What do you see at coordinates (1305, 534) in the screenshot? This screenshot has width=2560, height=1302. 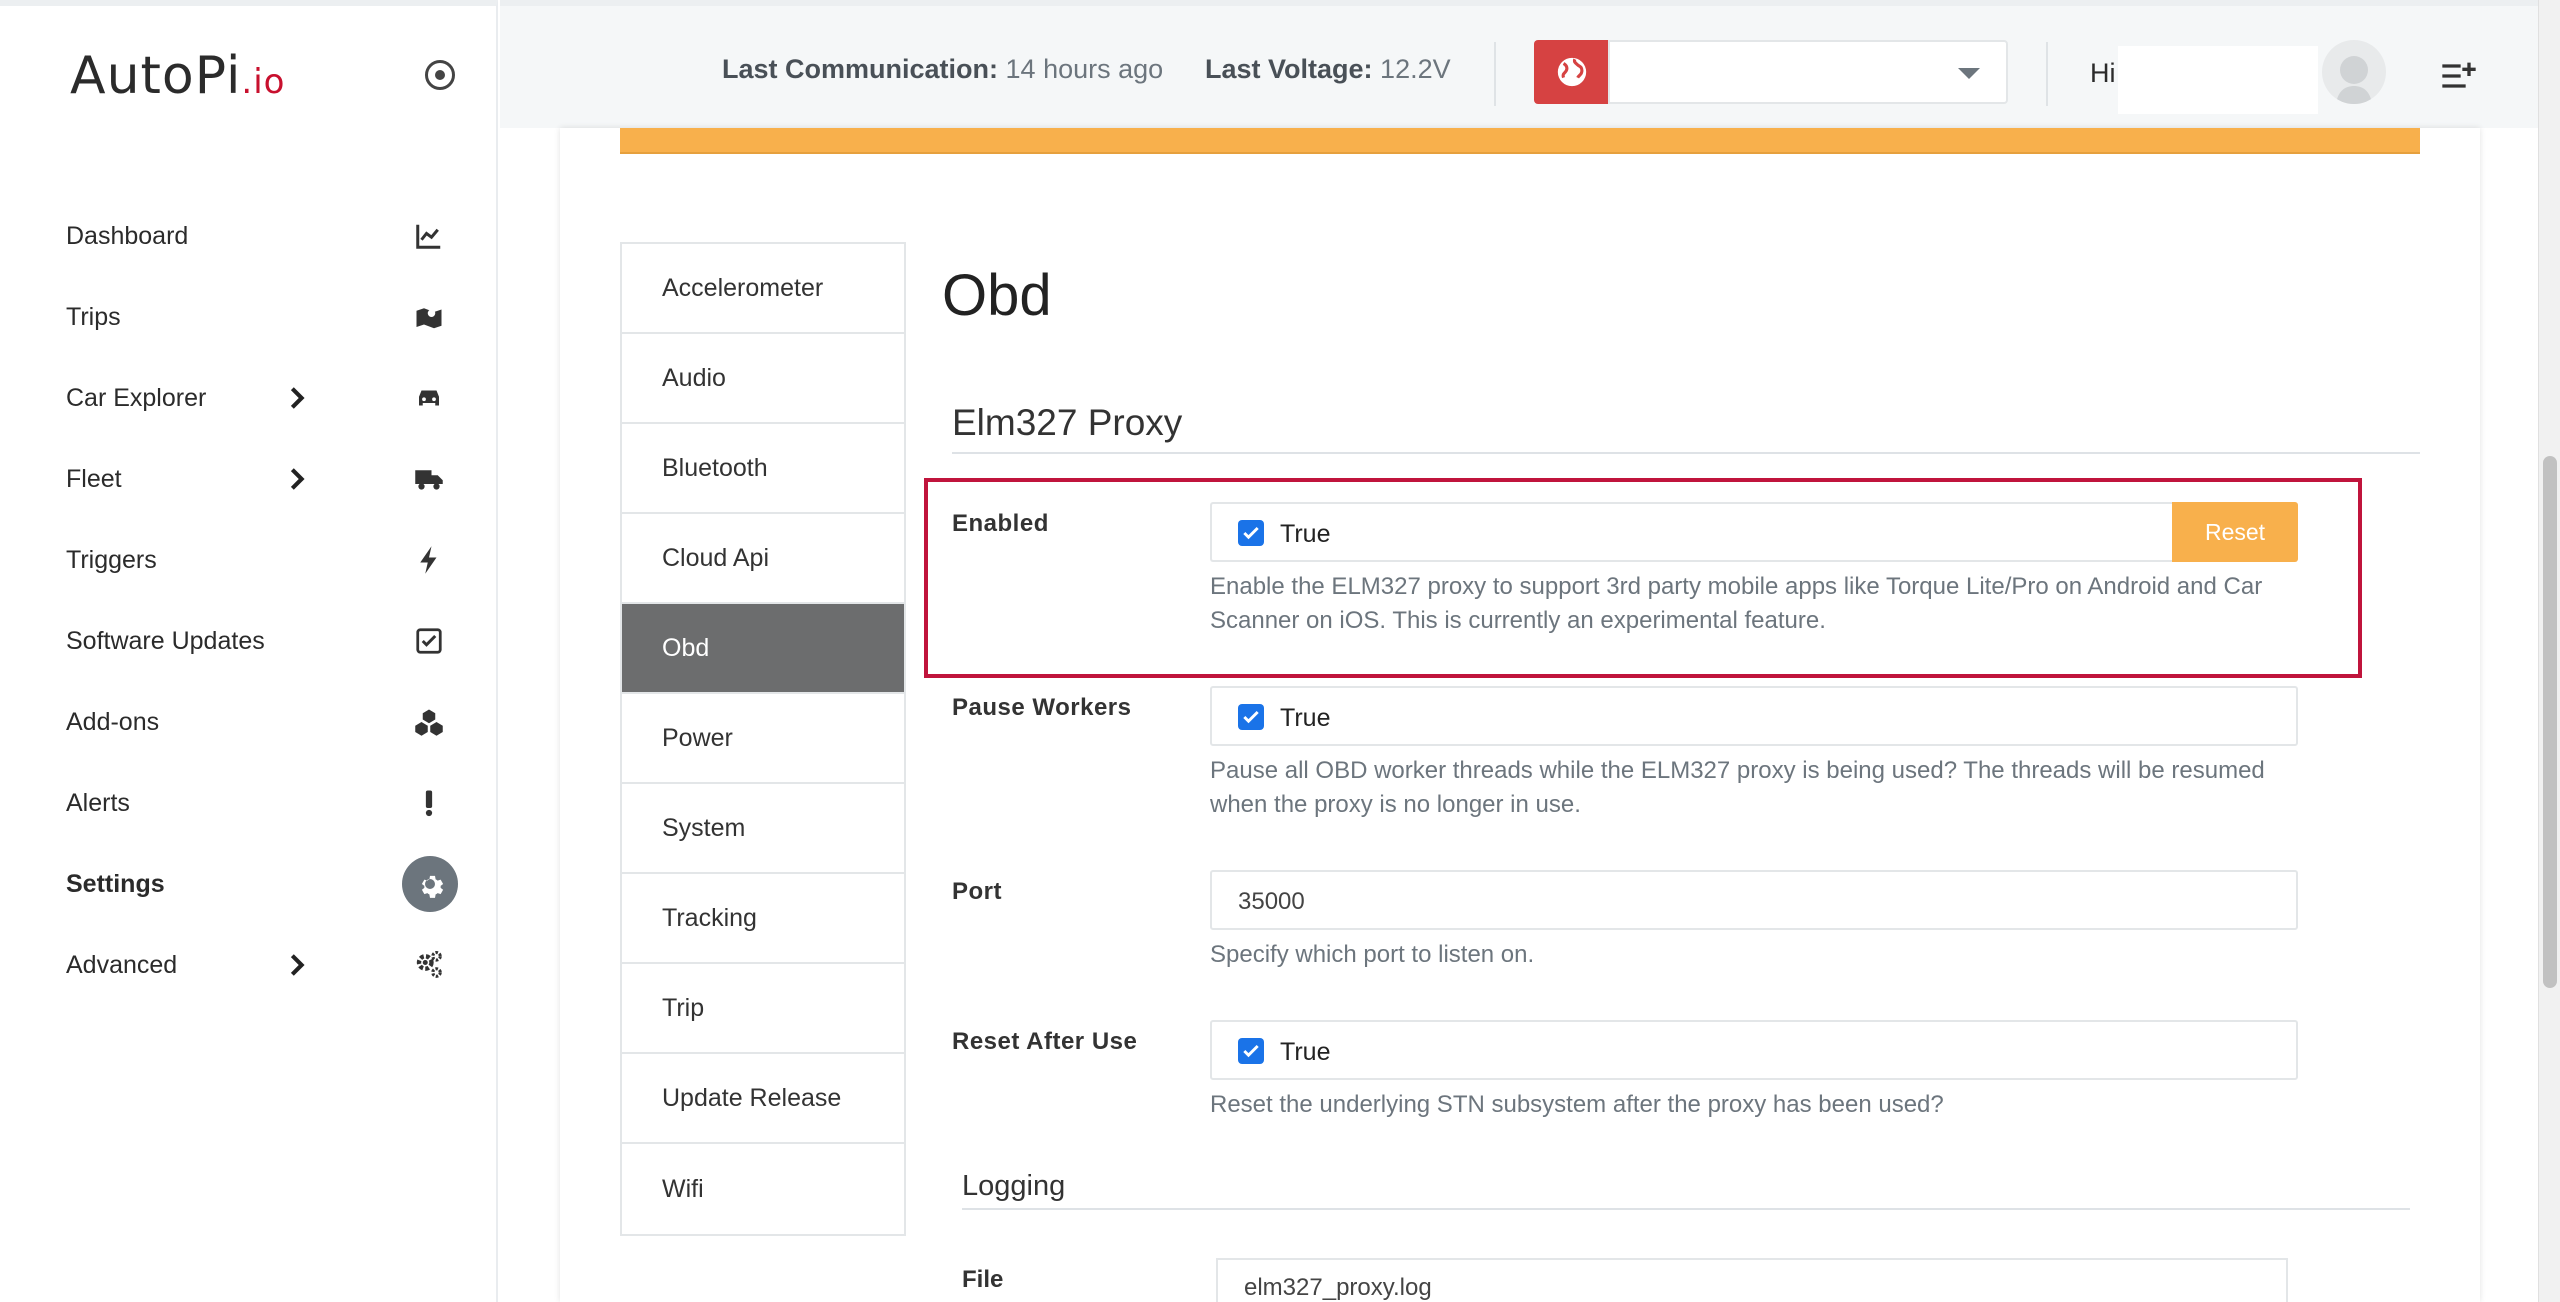 I see `enabled-checkbox-label: True` at bounding box center [1305, 534].